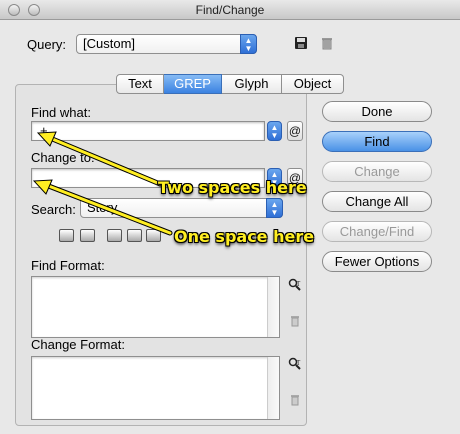 The width and height of the screenshot is (460, 434). What do you see at coordinates (53, 209) in the screenshot?
I see `search-label: Search:` at bounding box center [53, 209].